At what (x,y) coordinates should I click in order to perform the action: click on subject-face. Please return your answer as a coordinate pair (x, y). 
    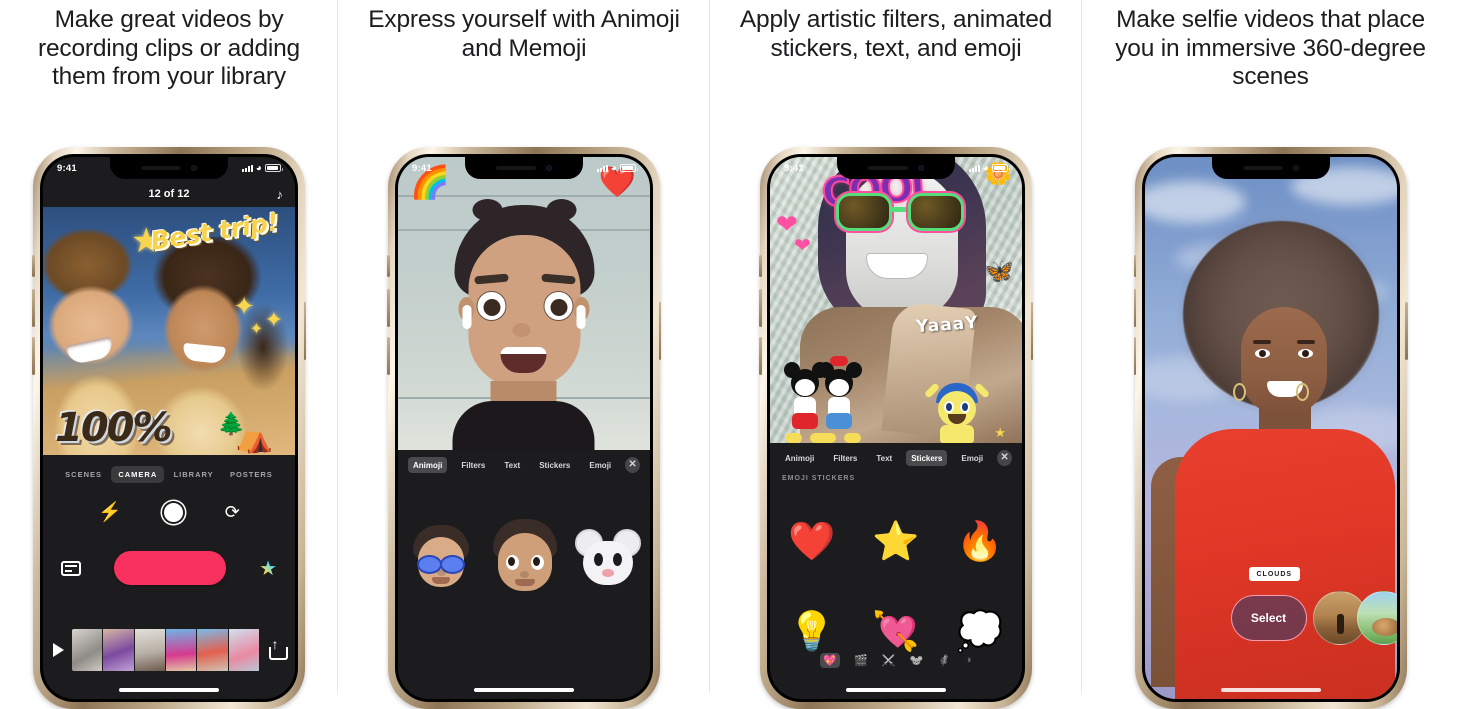
    Looking at the image, I should click on (1283, 361).